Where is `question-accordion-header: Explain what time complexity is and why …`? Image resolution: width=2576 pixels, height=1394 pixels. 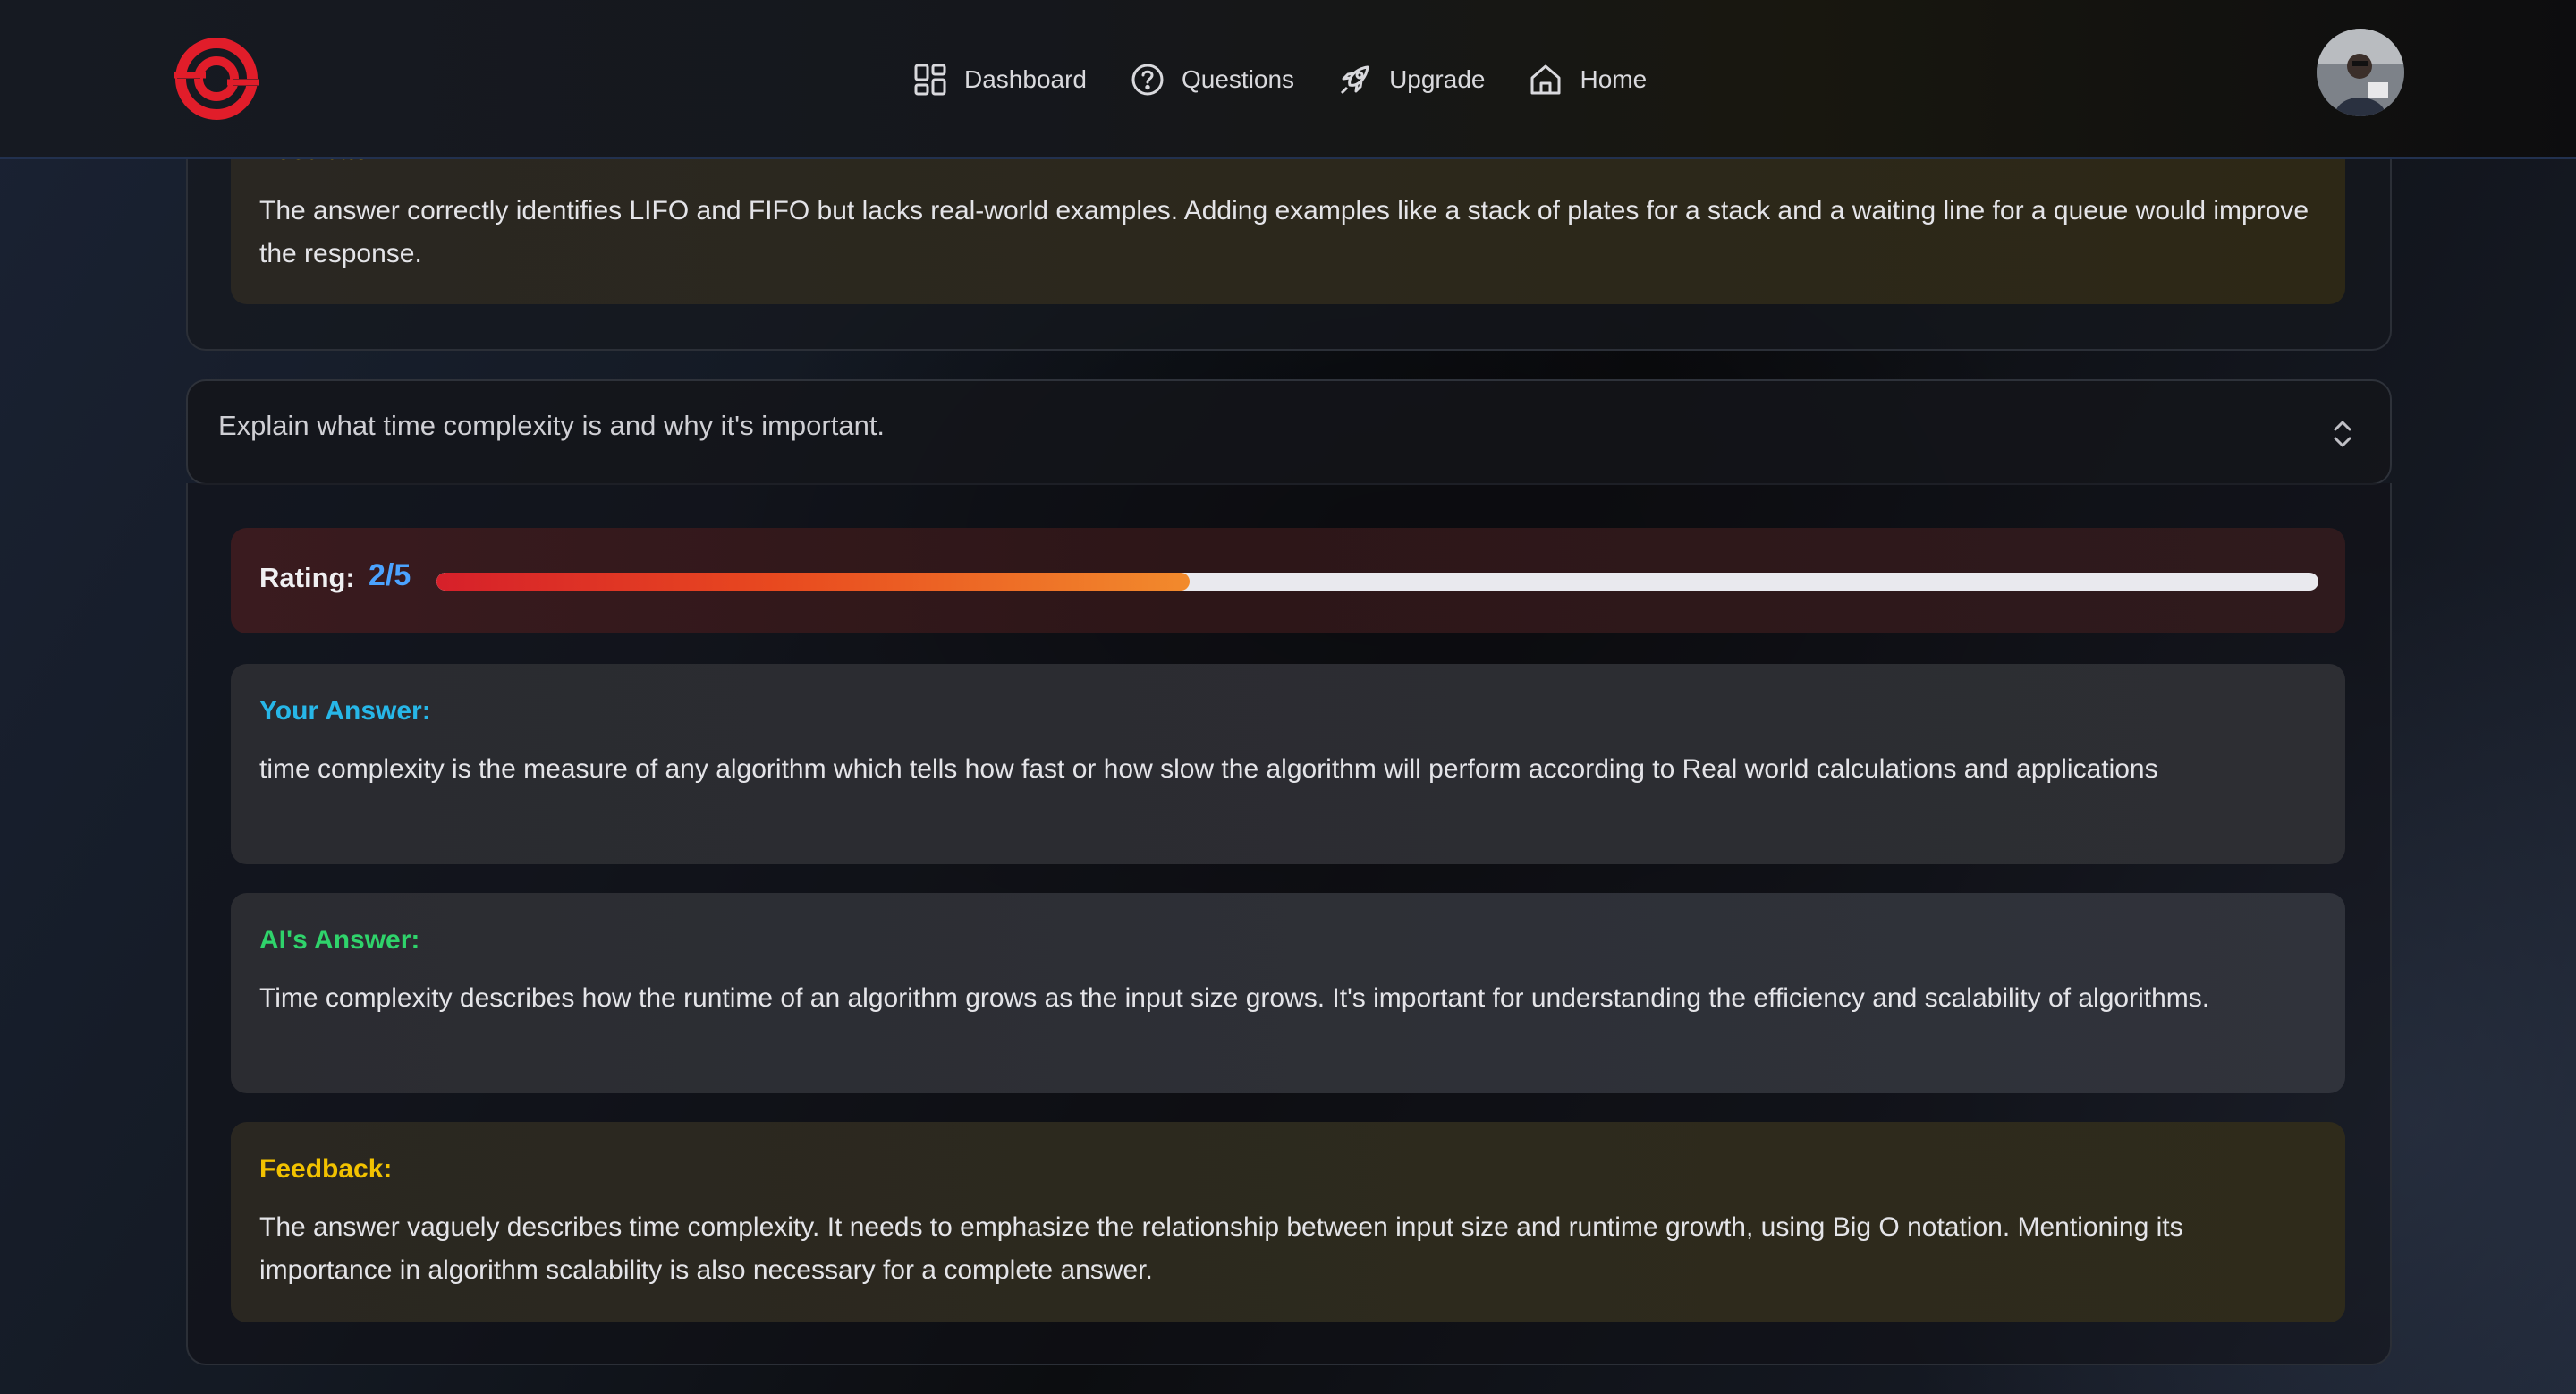
question-accordion-header: Explain what time complexity is and why … is located at coordinates (1289, 432).